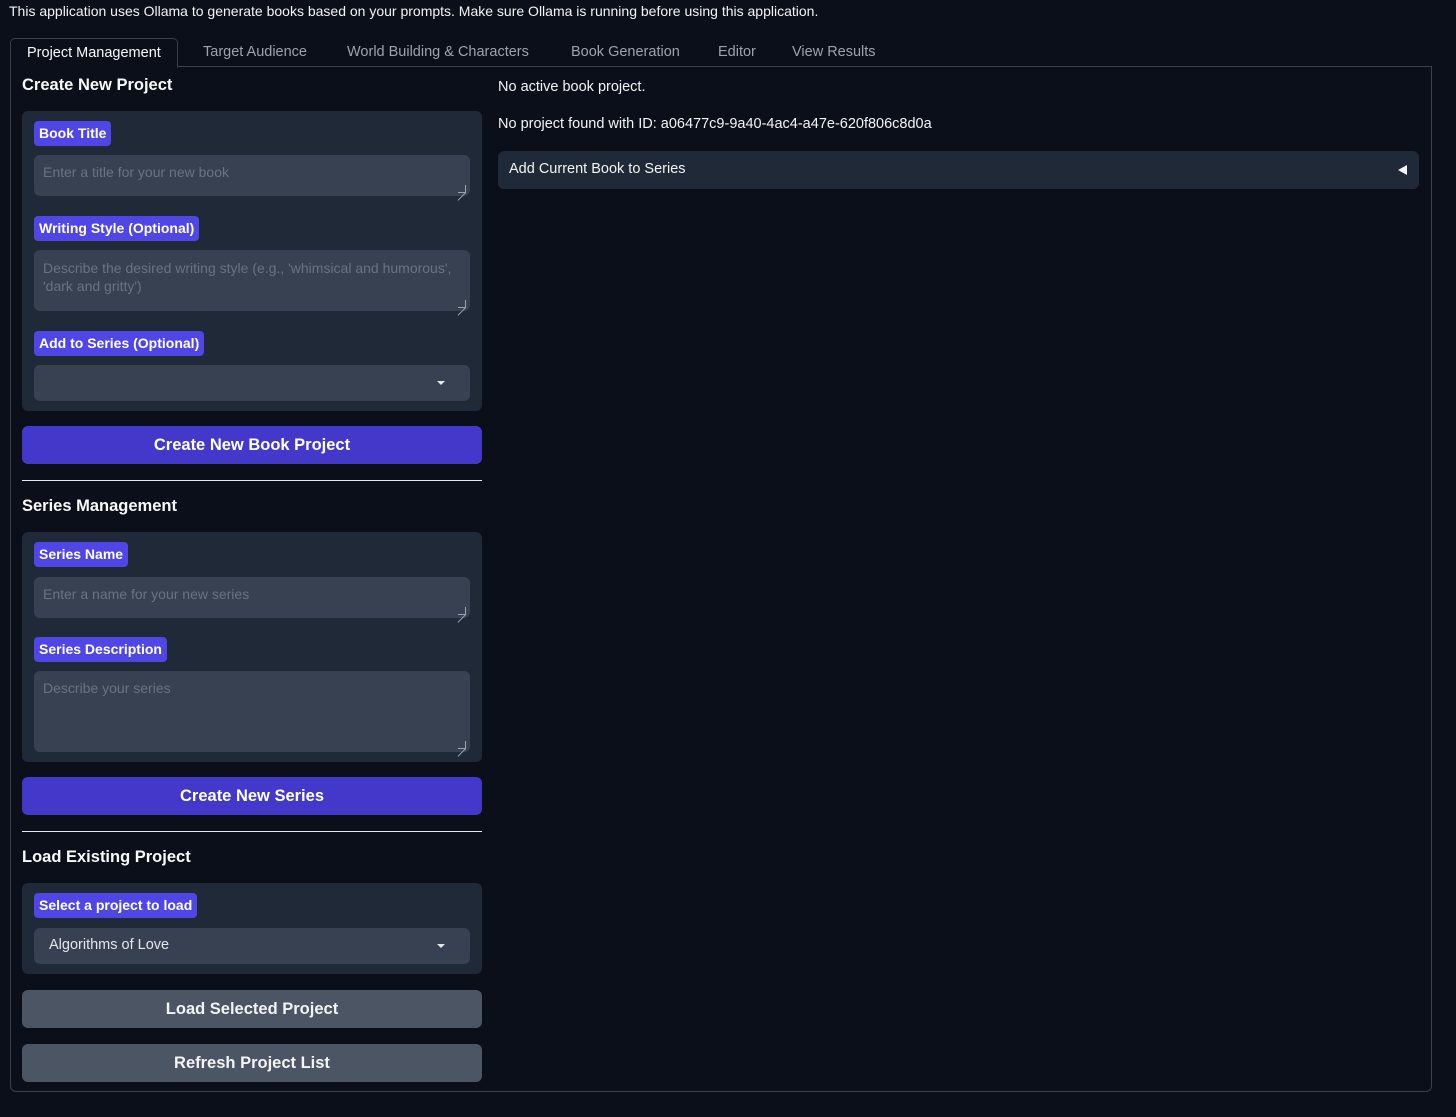 This screenshot has width=1456, height=1117. Describe the element at coordinates (252, 445) in the screenshot. I see `create-book-project-button: Create New Book Project` at that location.